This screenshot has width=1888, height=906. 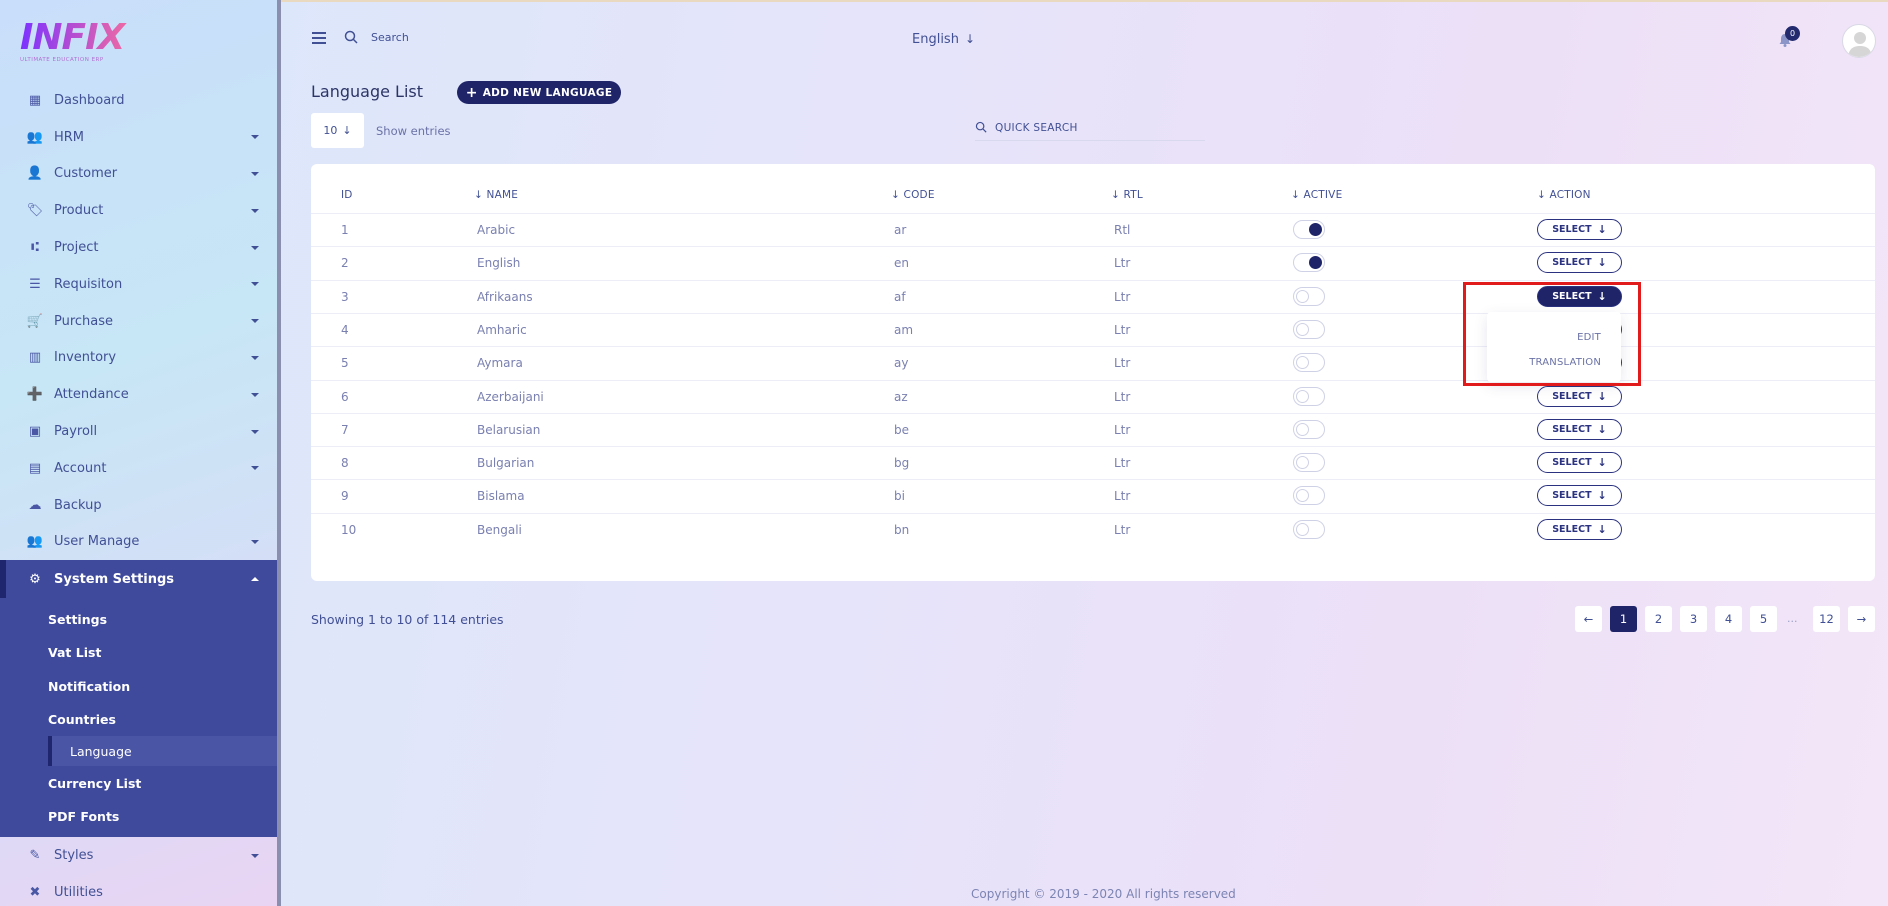 What do you see at coordinates (345, 496) in the screenshot?
I see `cell-id: 9` at bounding box center [345, 496].